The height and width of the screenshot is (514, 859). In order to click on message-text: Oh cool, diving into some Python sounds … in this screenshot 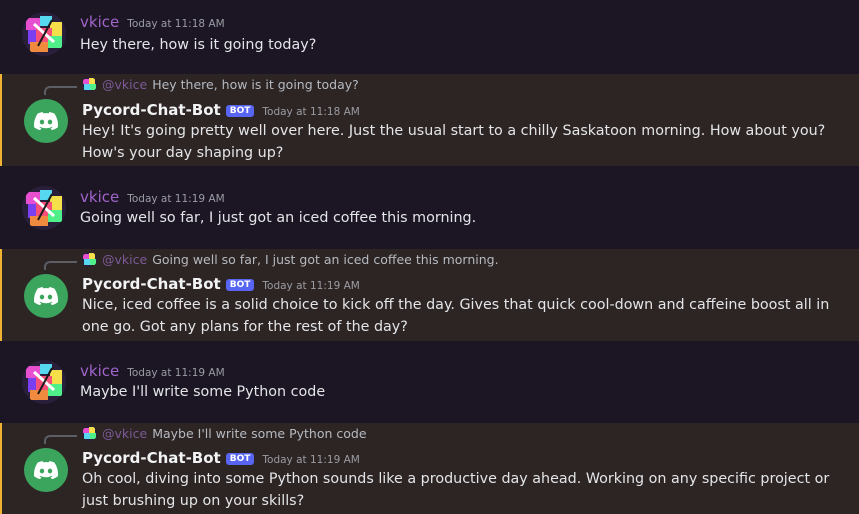, I will do `click(456, 490)`.